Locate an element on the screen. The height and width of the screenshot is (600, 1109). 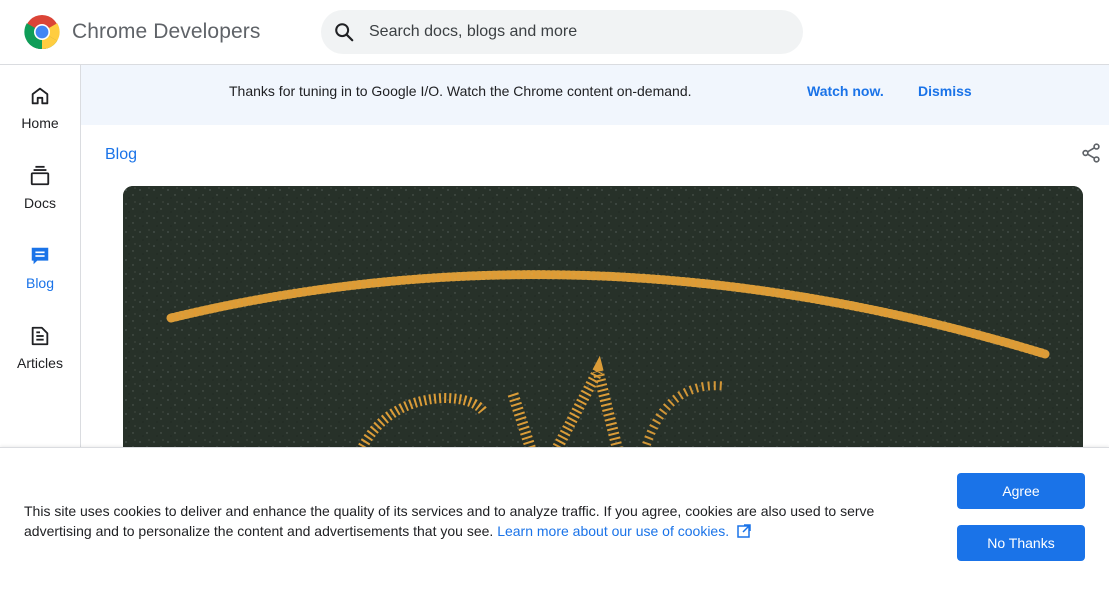
watch-now-link: Watch now. is located at coordinates (845, 91).